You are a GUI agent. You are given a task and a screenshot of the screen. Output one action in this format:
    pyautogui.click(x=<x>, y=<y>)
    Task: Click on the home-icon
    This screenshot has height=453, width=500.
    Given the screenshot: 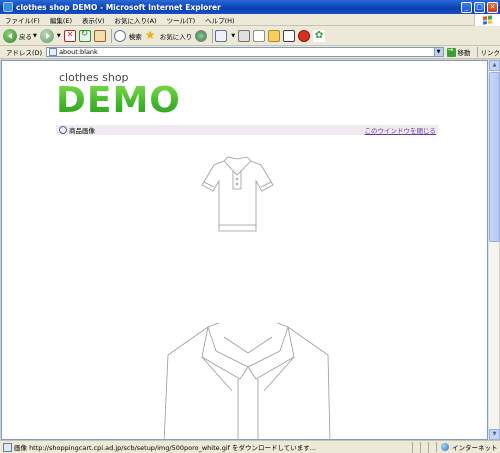 What is the action you would take?
    pyautogui.click(x=99, y=35)
    